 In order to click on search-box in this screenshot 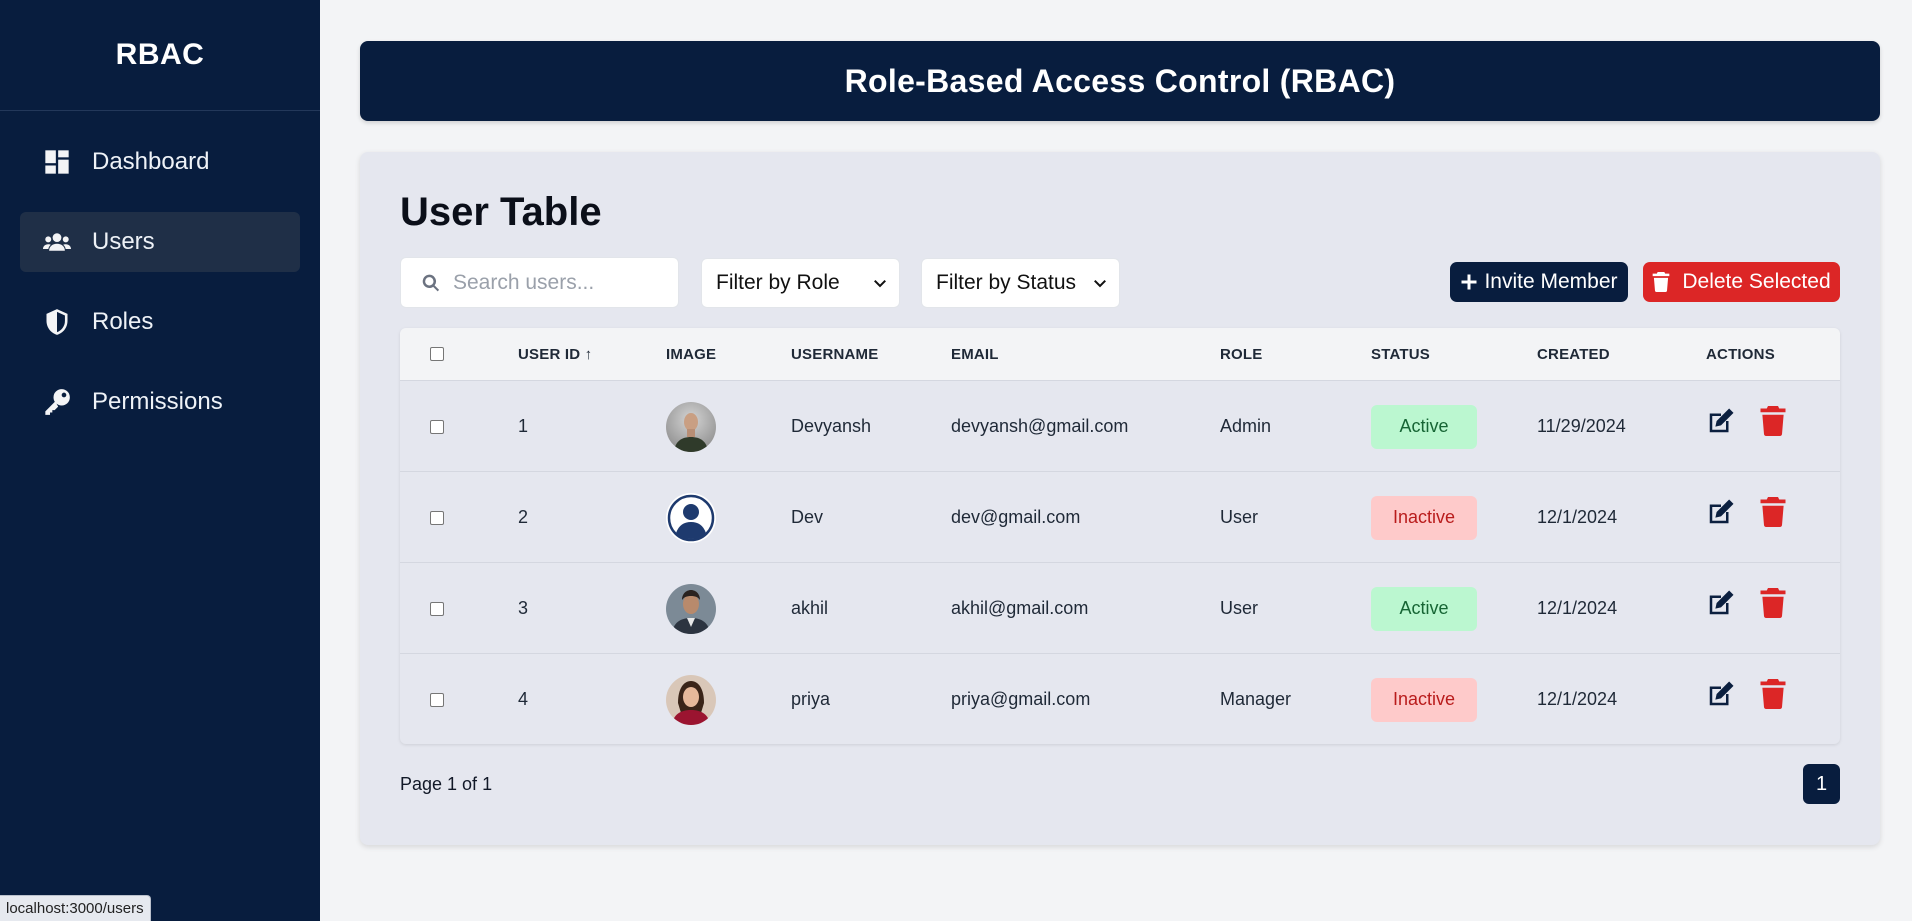, I will do `click(539, 282)`.